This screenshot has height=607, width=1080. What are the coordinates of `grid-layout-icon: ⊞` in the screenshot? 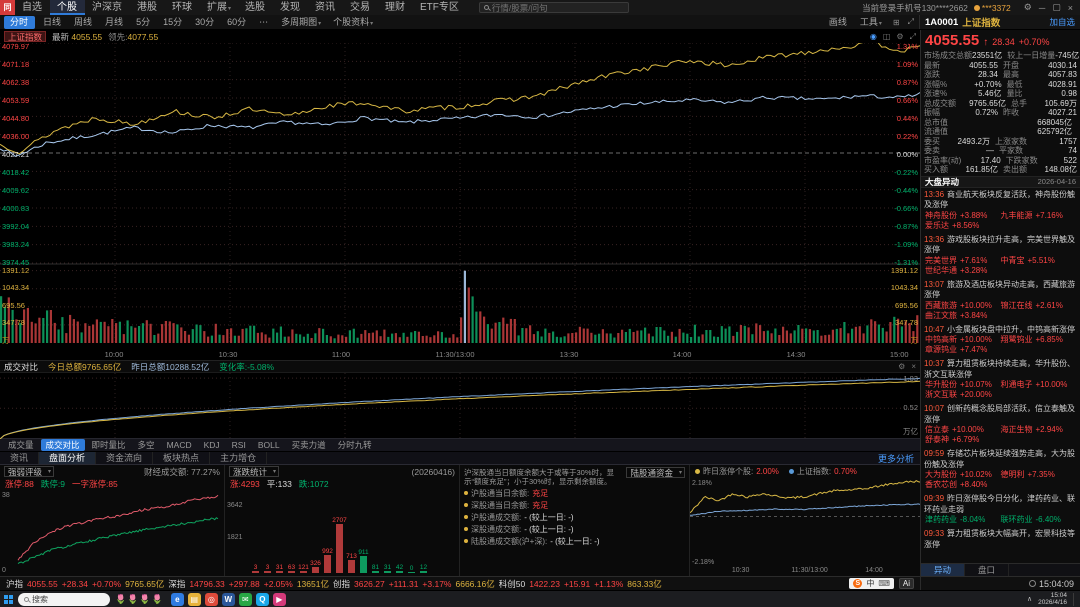 It's located at (896, 22).